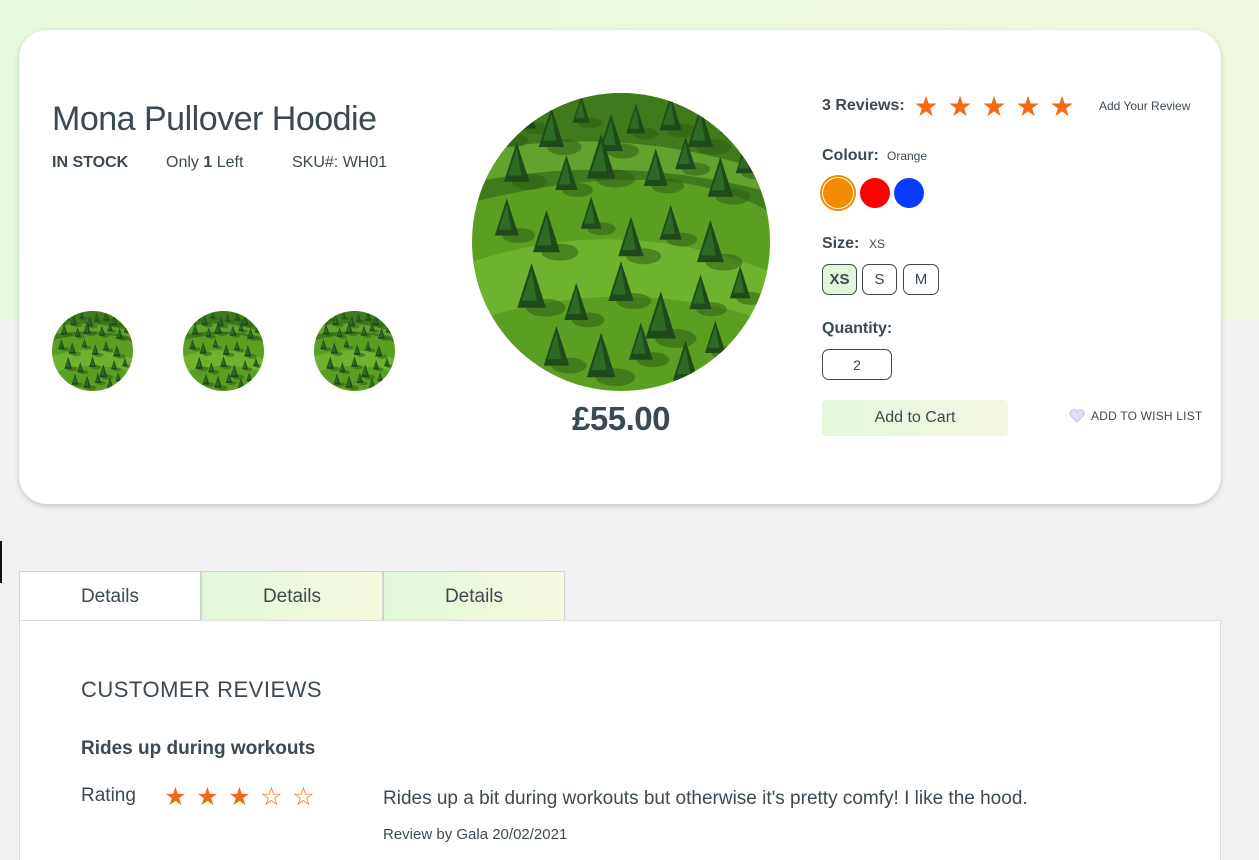 The image size is (1259, 860). Describe the element at coordinates (185, 162) in the screenshot. I see `stock-prefix: Only` at that location.